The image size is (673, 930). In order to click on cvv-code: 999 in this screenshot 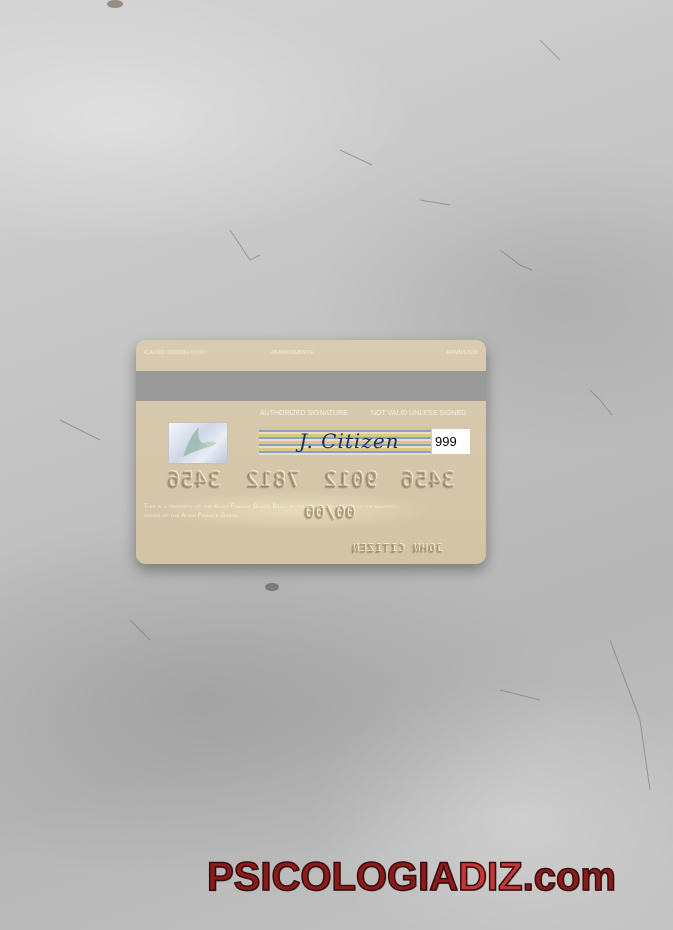, I will do `click(446, 441)`.